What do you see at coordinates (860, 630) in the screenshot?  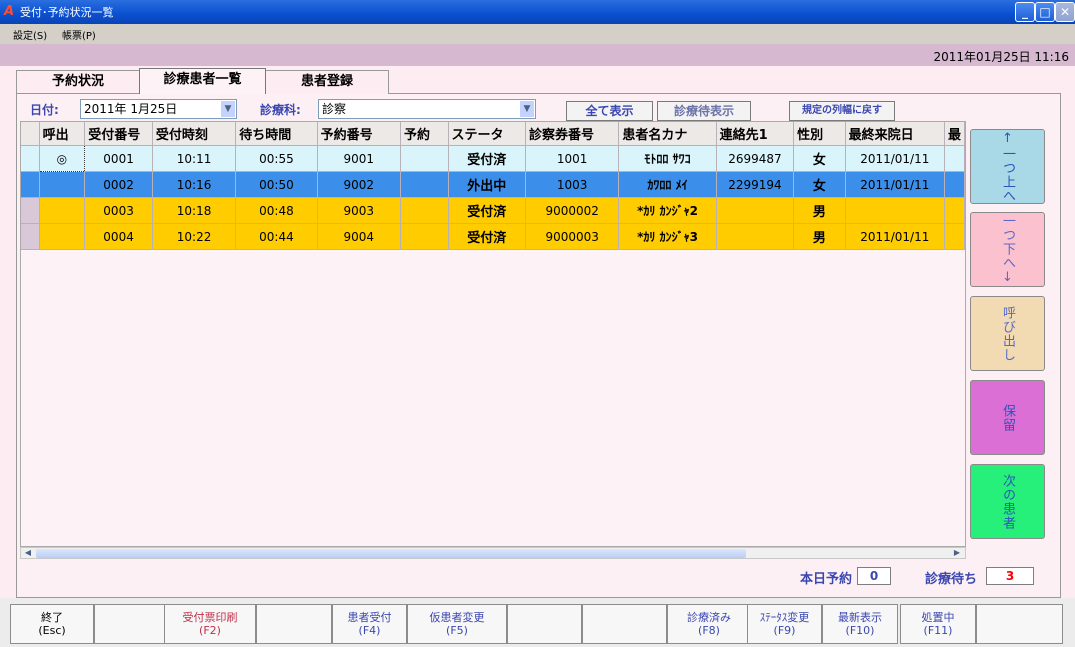 I see `fkey-shortcut: (F10)` at bounding box center [860, 630].